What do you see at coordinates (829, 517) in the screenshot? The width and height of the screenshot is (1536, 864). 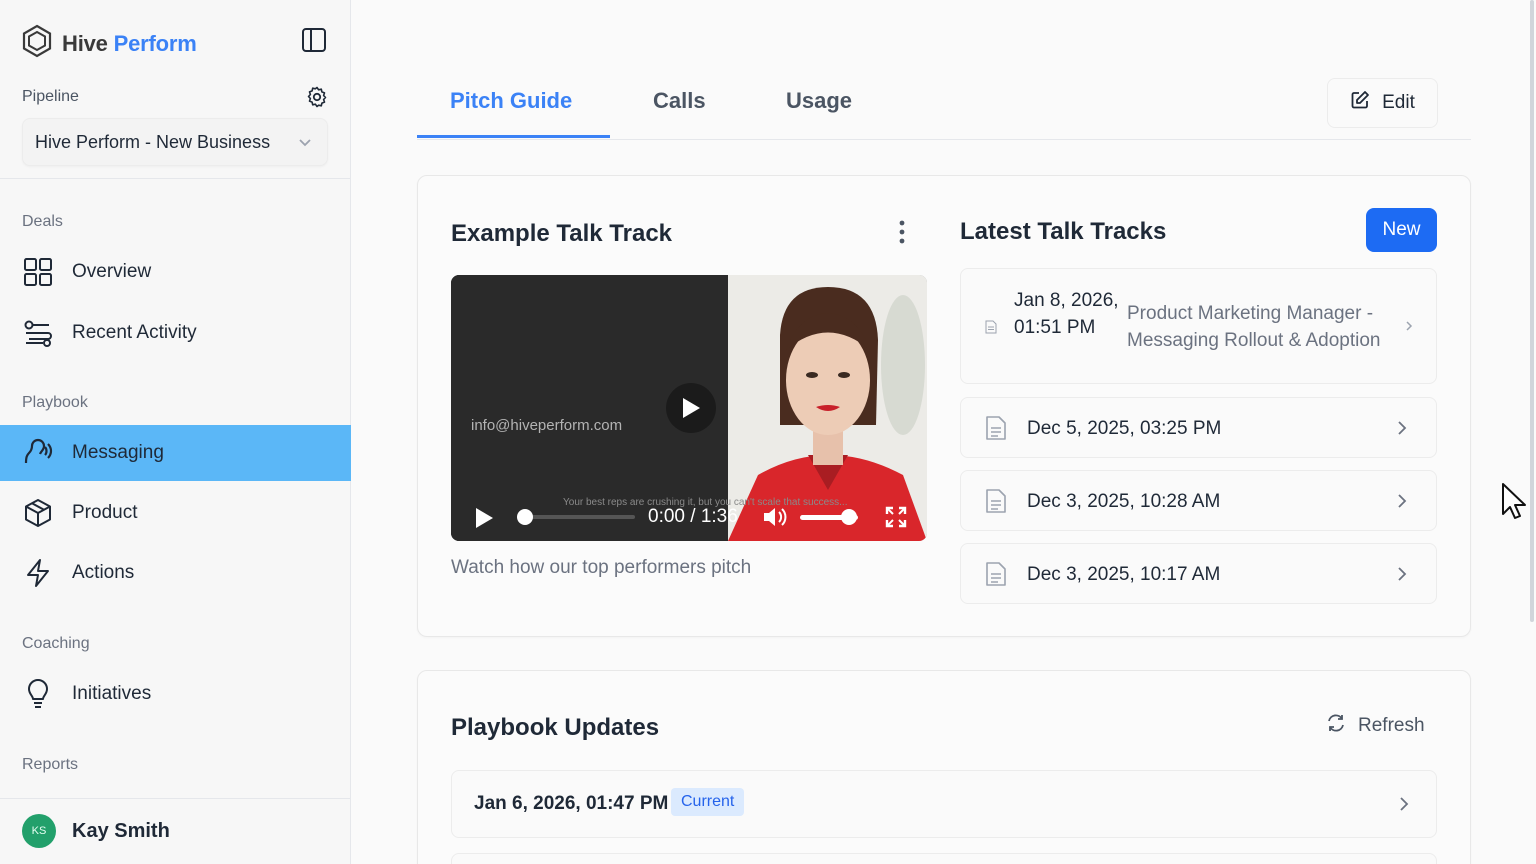 I see `volume-slider` at bounding box center [829, 517].